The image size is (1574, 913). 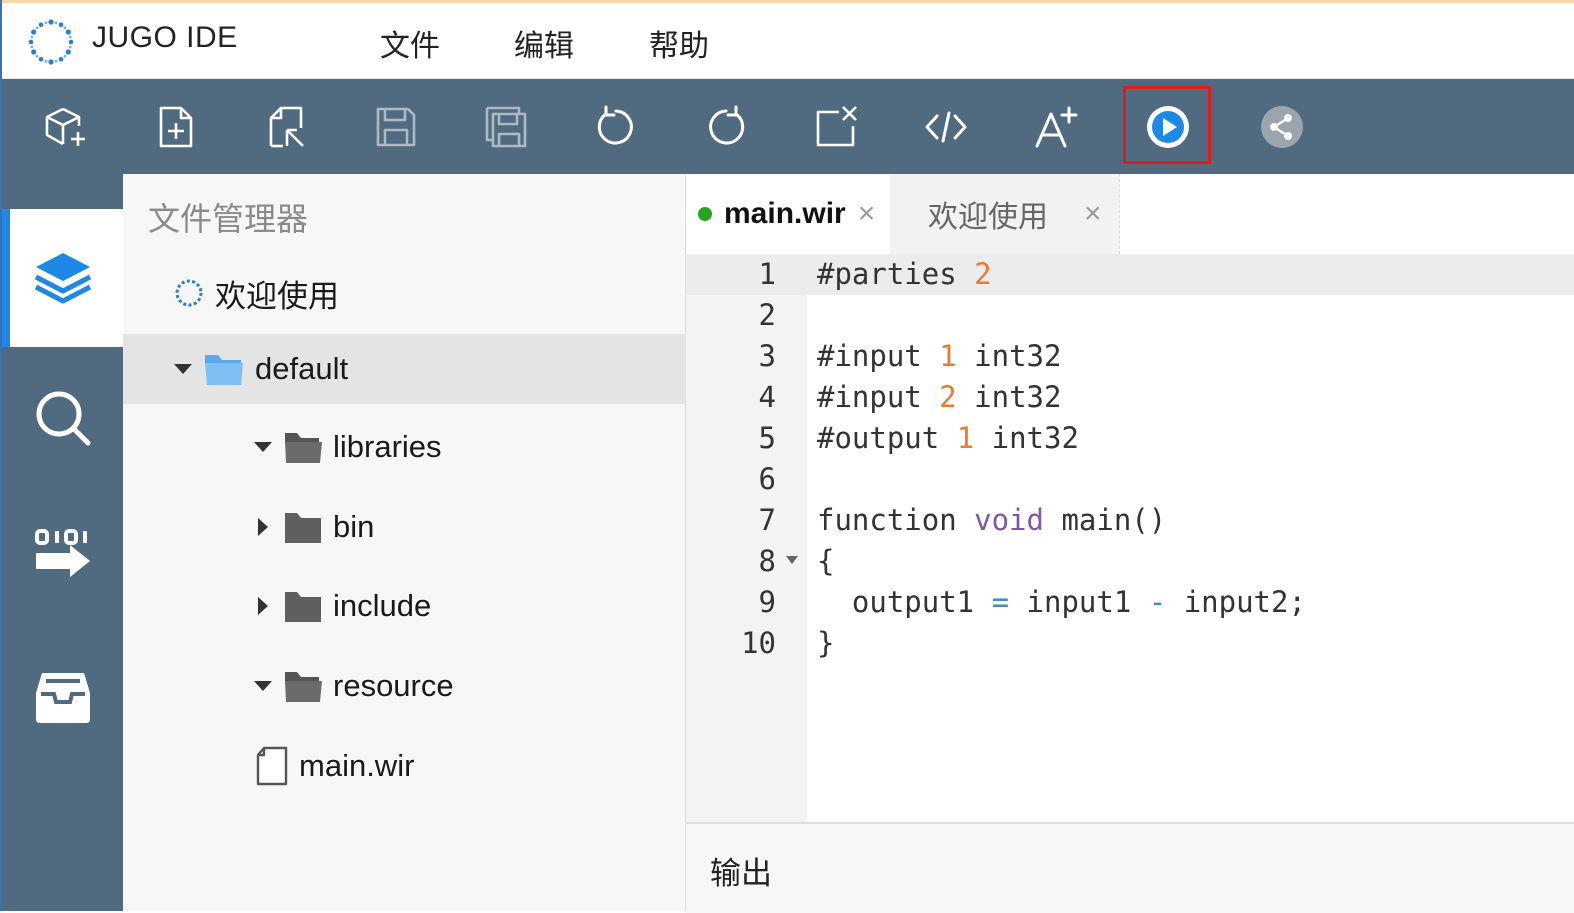 What do you see at coordinates (286, 127) in the screenshot?
I see `open-file-button` at bounding box center [286, 127].